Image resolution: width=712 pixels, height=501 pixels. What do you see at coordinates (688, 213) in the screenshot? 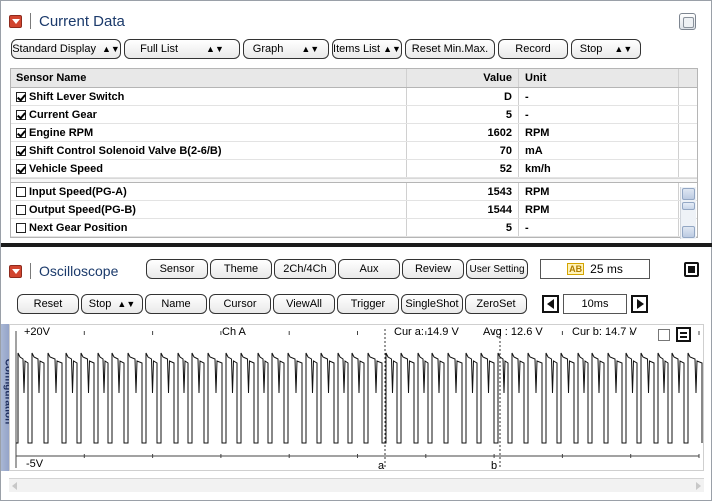
I see `sensor-list-scrollbar` at bounding box center [688, 213].